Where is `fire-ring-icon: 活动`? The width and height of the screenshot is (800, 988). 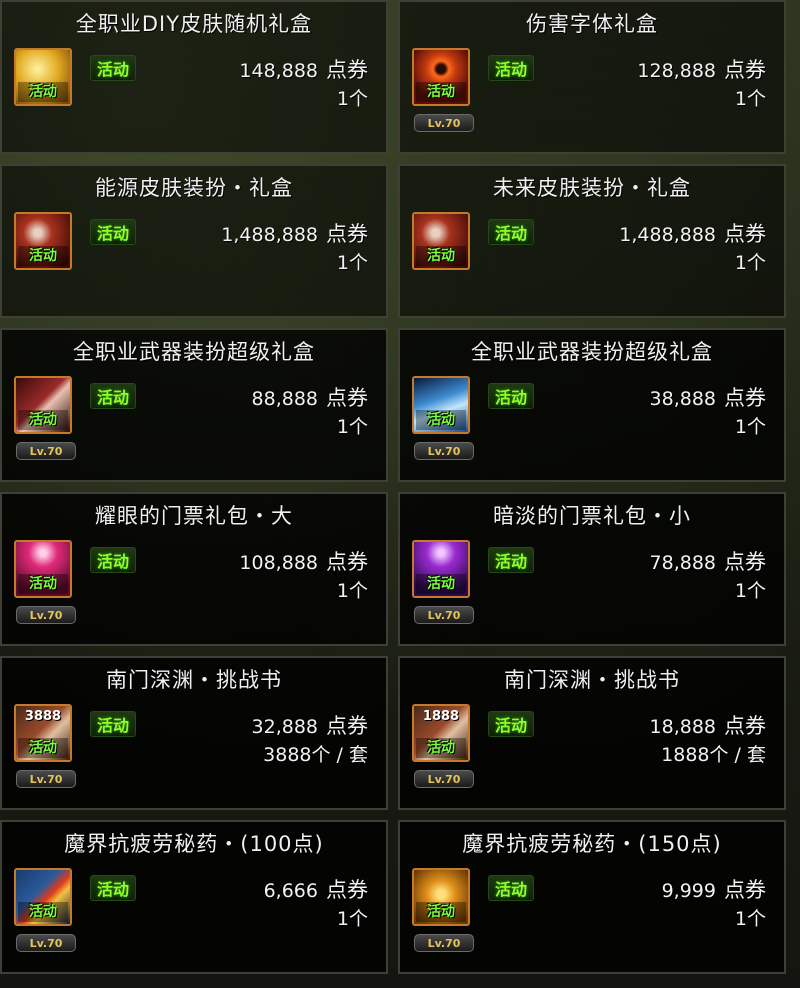
fire-ring-icon: 活动 is located at coordinates (441, 77).